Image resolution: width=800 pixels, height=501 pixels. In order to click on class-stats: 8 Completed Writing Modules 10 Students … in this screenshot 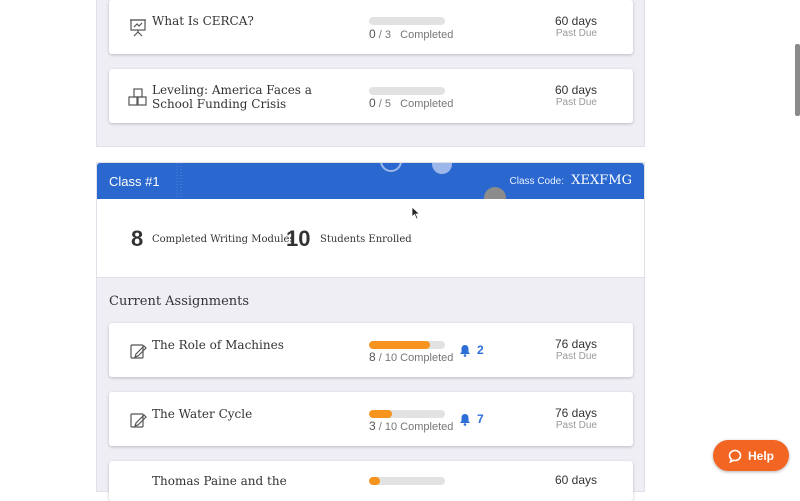, I will do `click(370, 238)`.